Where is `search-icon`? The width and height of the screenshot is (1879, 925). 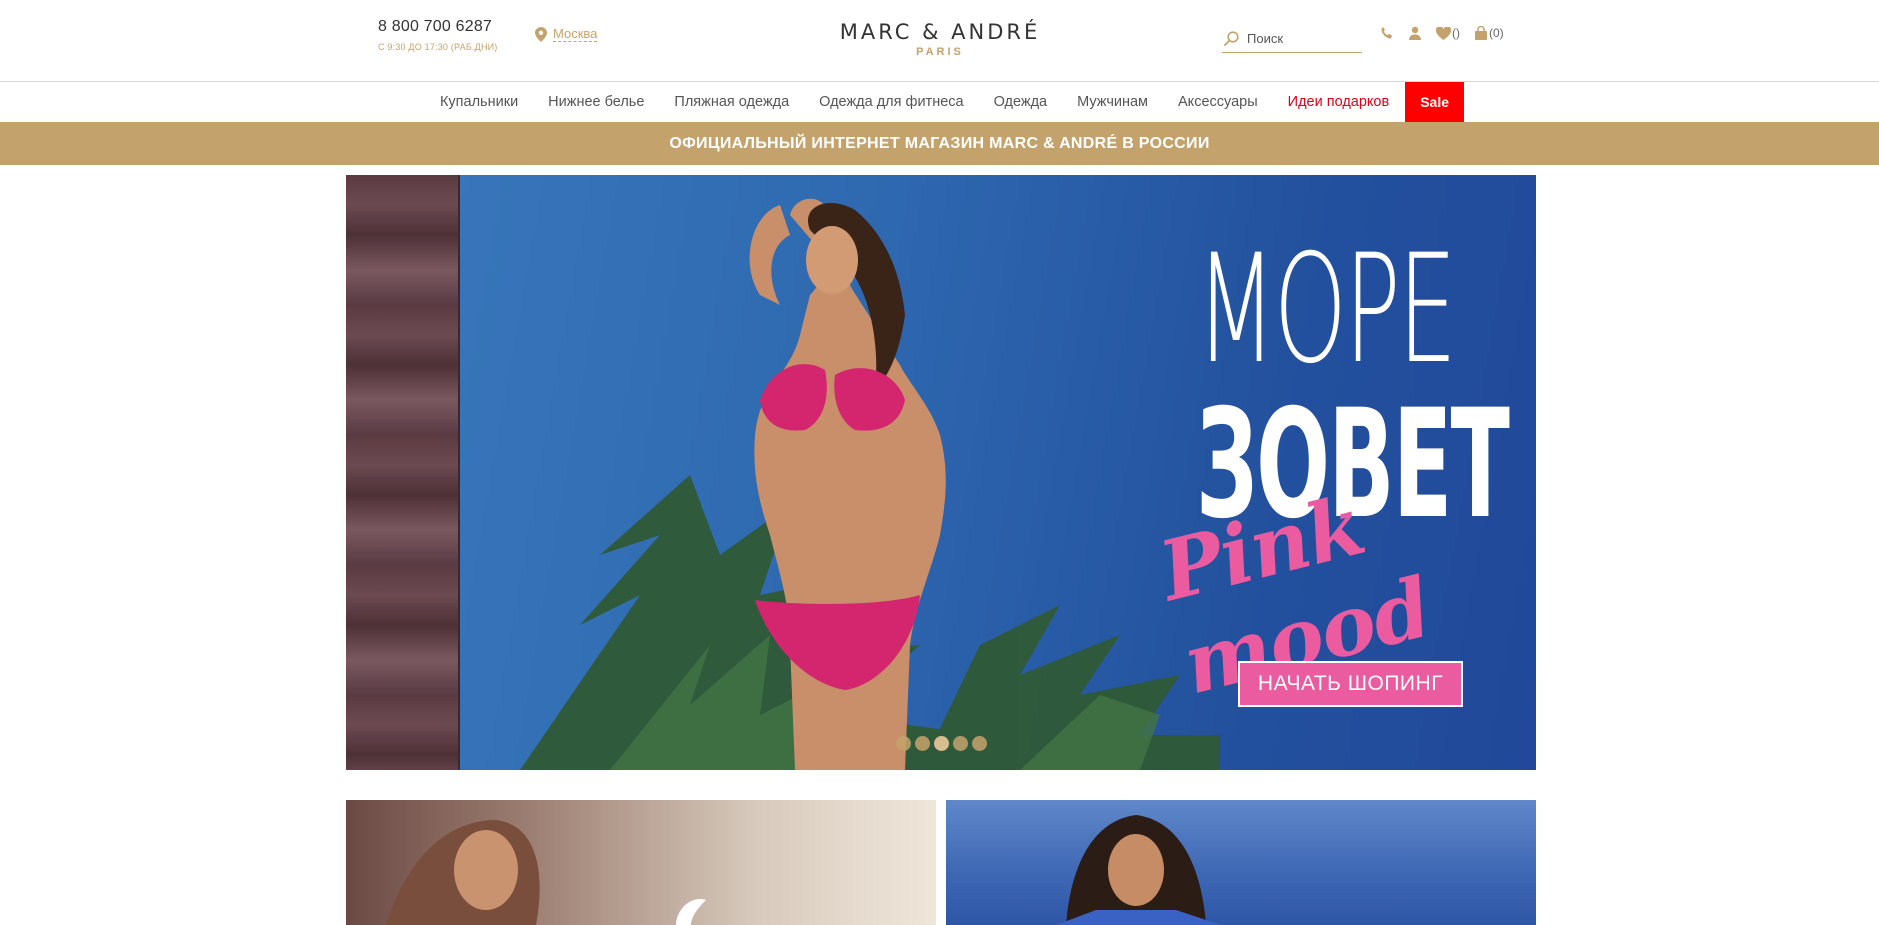
search-icon is located at coordinates (1231, 38).